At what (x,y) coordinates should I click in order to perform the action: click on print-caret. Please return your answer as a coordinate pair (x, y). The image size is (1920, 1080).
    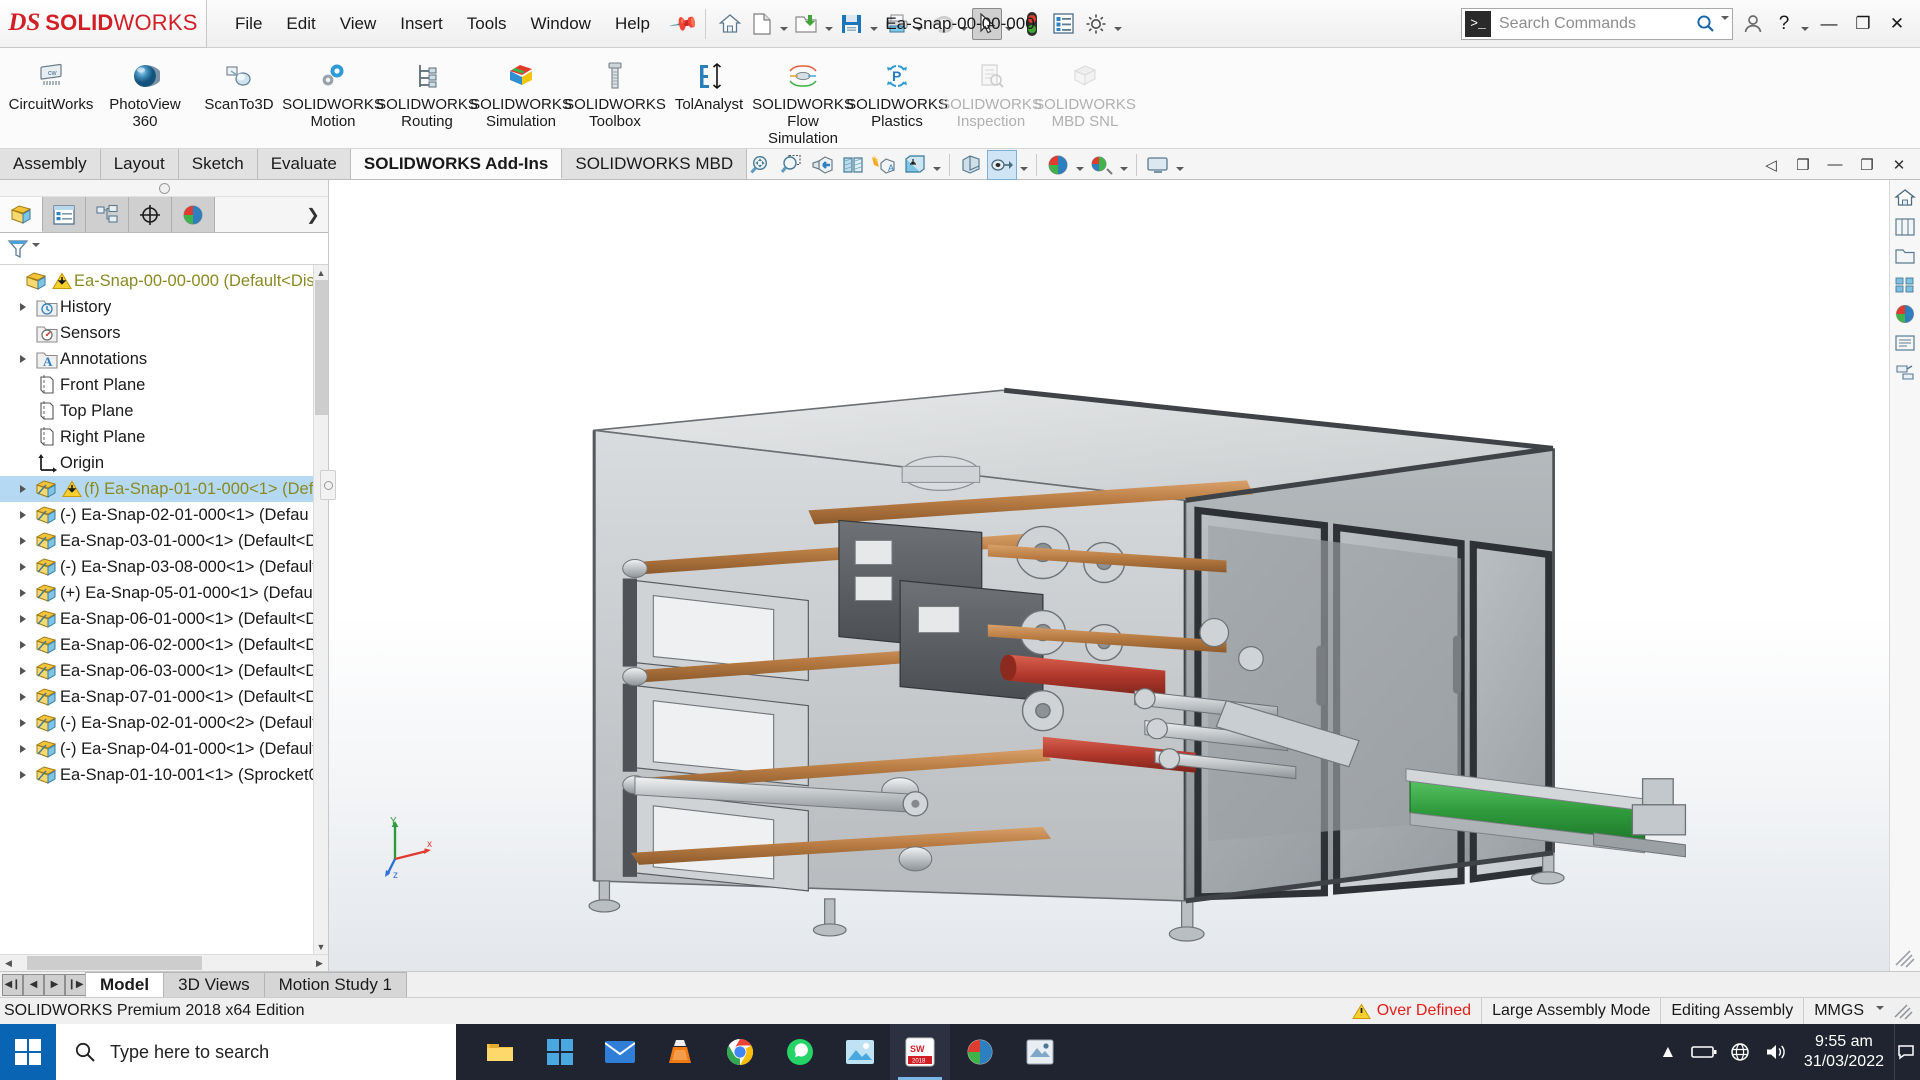
    Looking at the image, I should click on (919, 24).